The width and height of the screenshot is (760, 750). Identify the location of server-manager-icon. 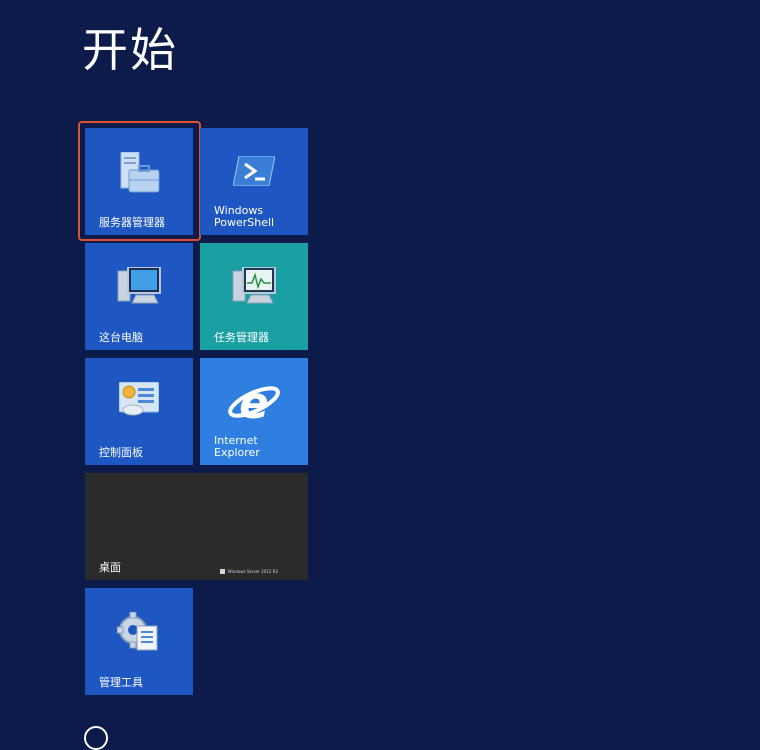
(140, 172).